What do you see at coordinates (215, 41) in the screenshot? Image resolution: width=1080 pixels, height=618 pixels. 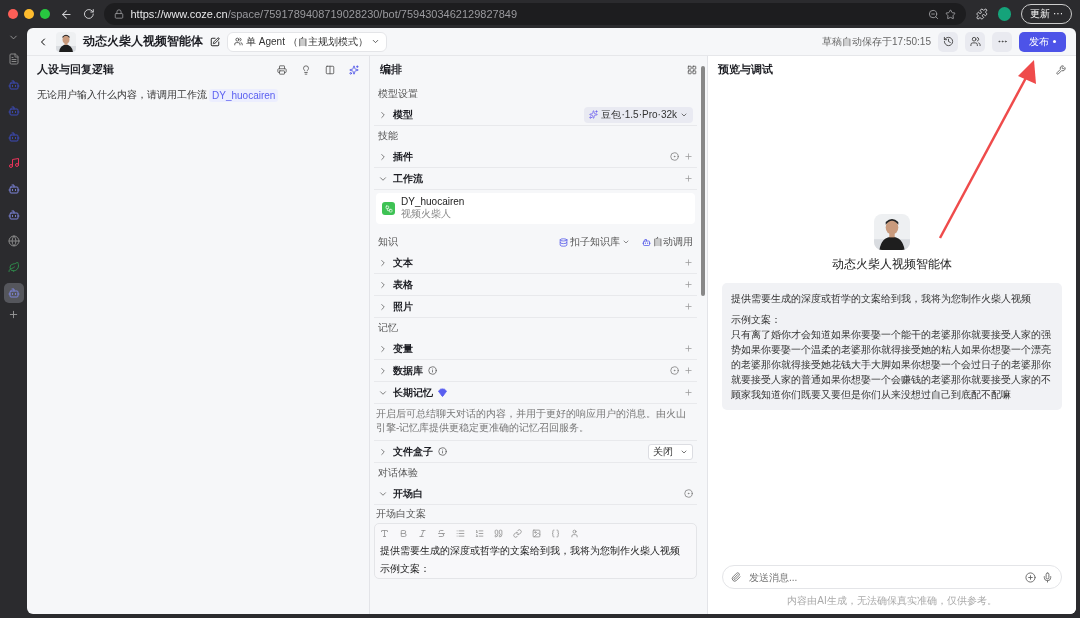 I see `edit-icon` at bounding box center [215, 41].